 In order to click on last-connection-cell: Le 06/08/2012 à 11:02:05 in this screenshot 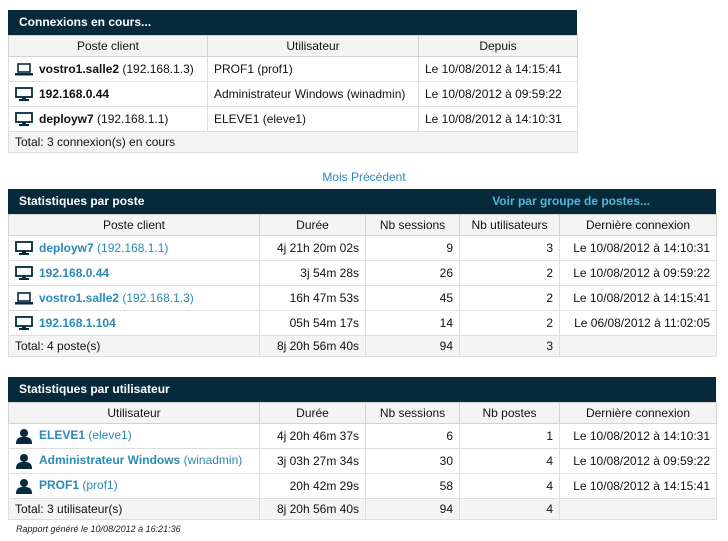, I will do `click(638, 323)`.